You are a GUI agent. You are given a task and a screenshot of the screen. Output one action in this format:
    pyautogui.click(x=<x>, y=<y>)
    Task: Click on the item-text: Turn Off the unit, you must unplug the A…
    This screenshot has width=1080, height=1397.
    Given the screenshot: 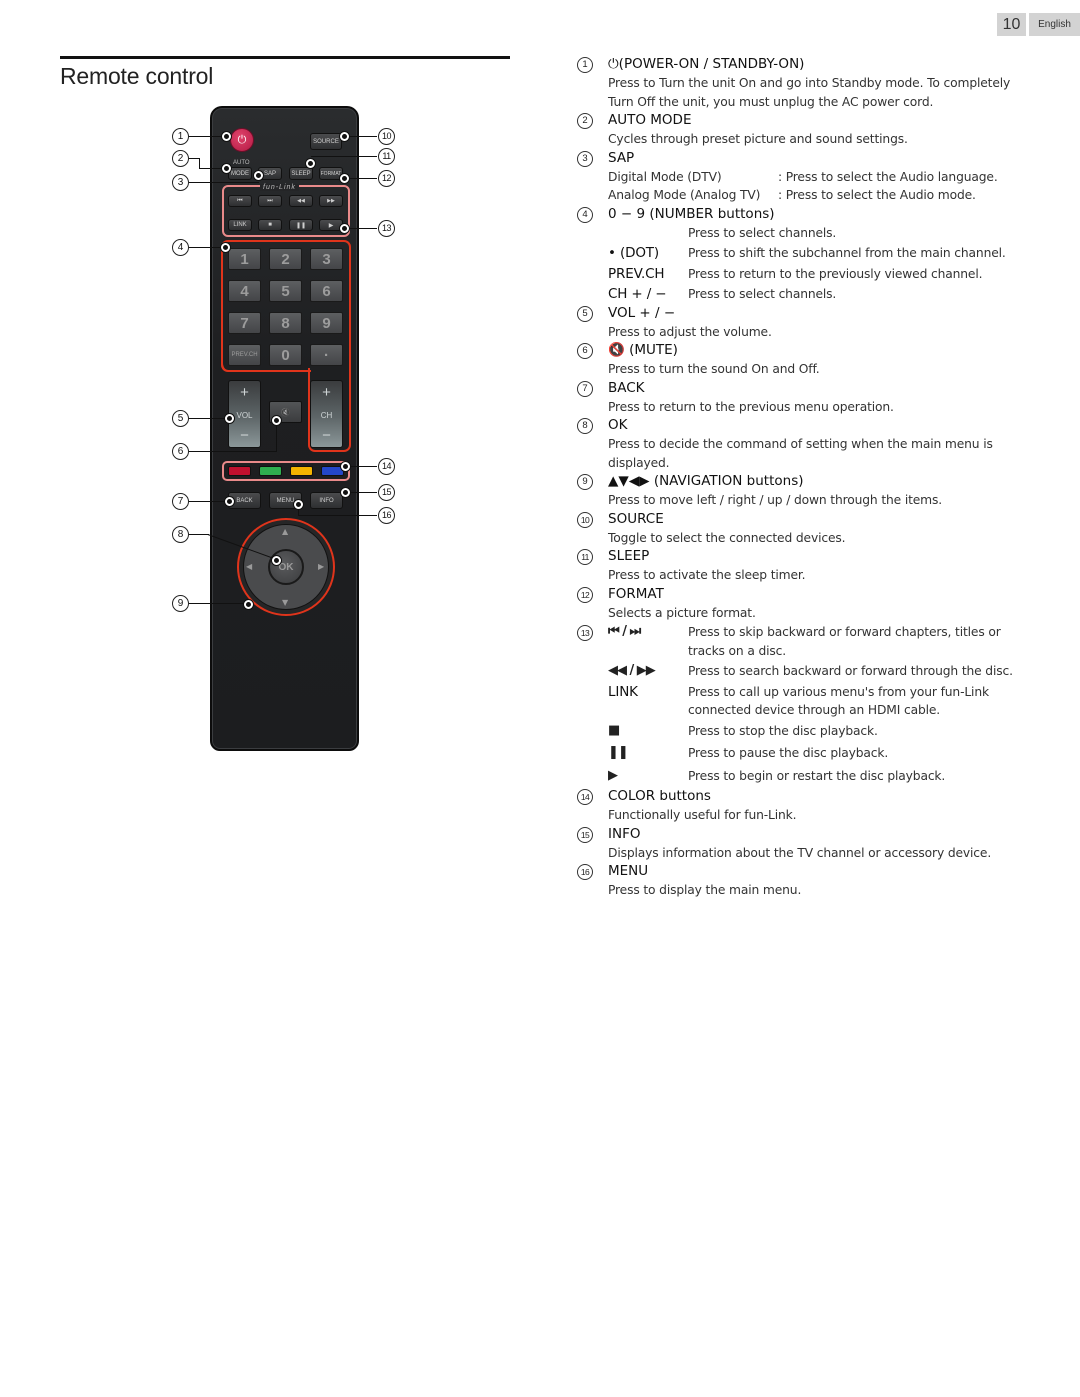 What is the action you would take?
    pyautogui.click(x=771, y=101)
    